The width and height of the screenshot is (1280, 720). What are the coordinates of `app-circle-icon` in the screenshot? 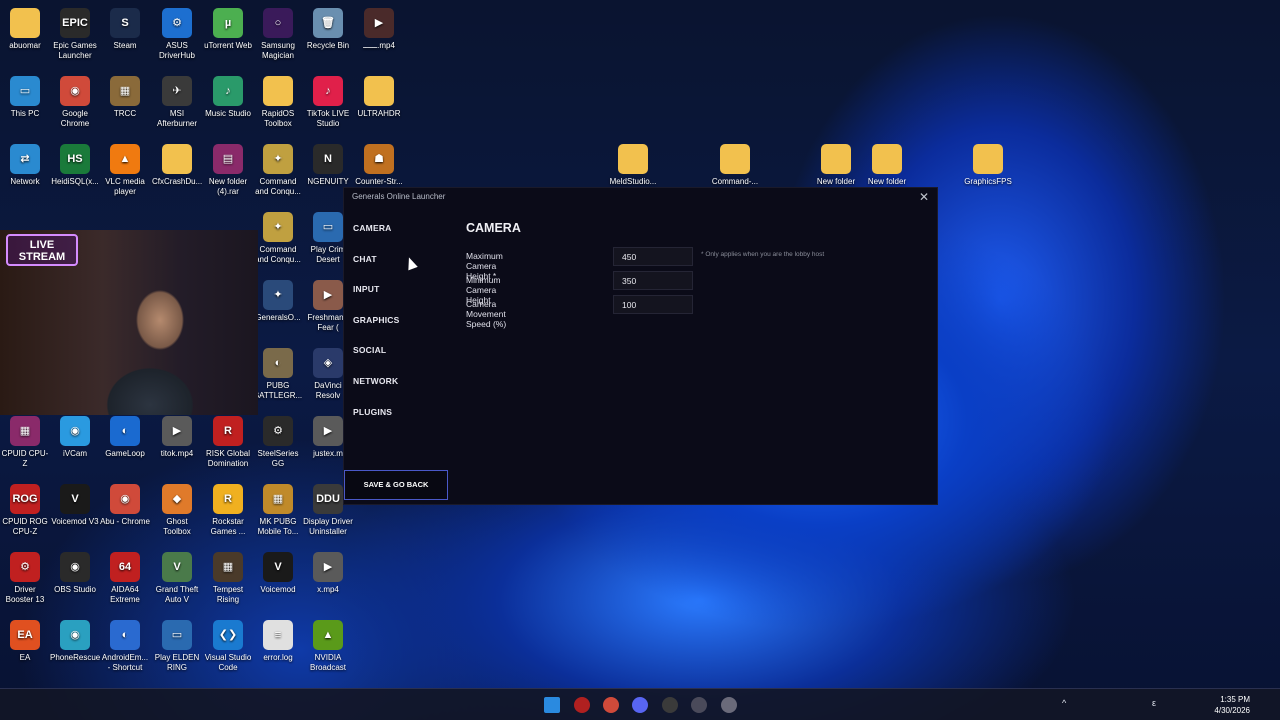 It's located at (699, 705).